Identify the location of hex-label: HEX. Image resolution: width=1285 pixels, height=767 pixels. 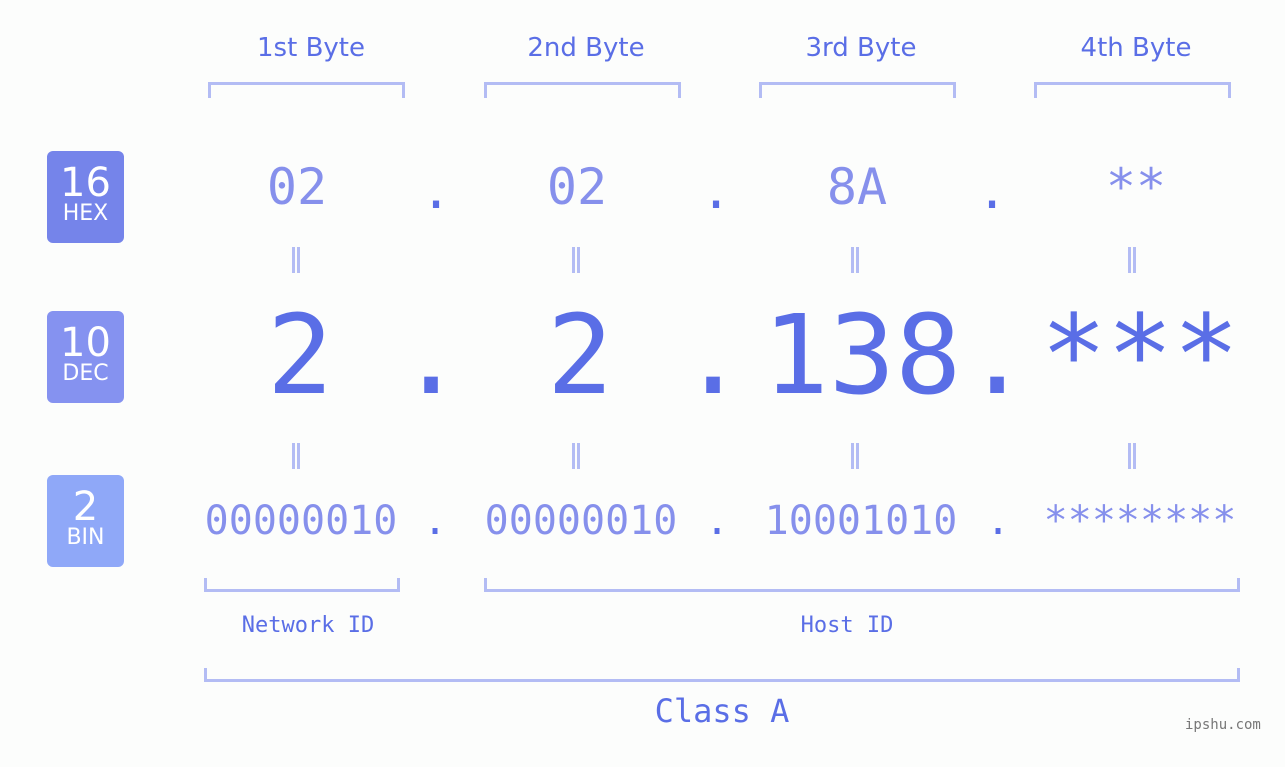
(85, 213).